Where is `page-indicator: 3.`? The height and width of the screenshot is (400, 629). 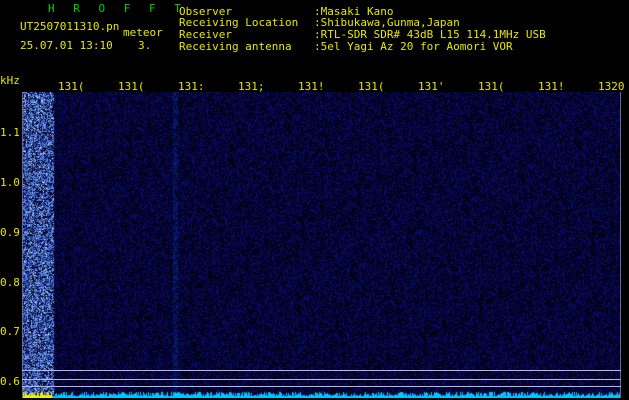 page-indicator: 3. is located at coordinates (145, 45).